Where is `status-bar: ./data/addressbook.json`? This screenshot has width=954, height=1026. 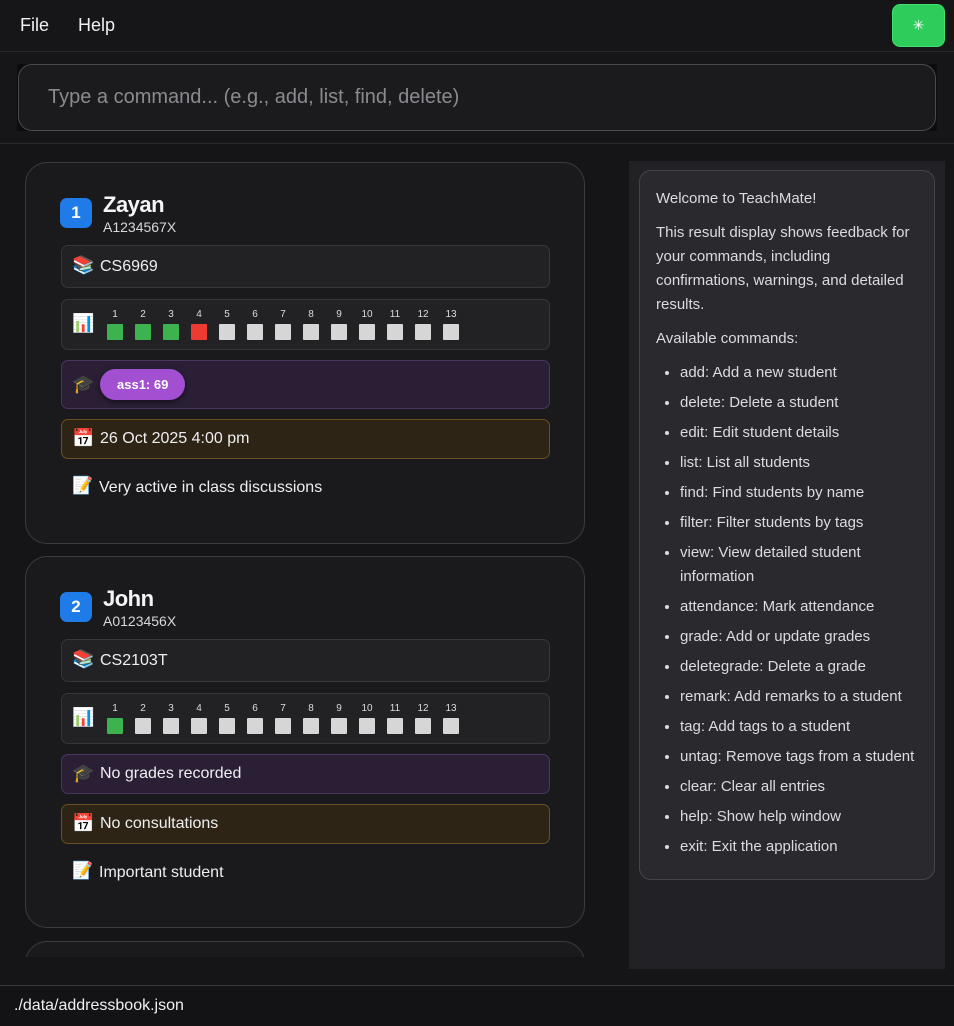
status-bar: ./data/addressbook.json is located at coordinates (477, 1005).